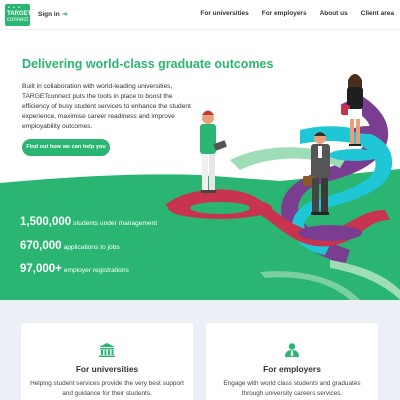  Describe the element at coordinates (224, 13) in the screenshot. I see `nav-for-universities: For universities` at that location.